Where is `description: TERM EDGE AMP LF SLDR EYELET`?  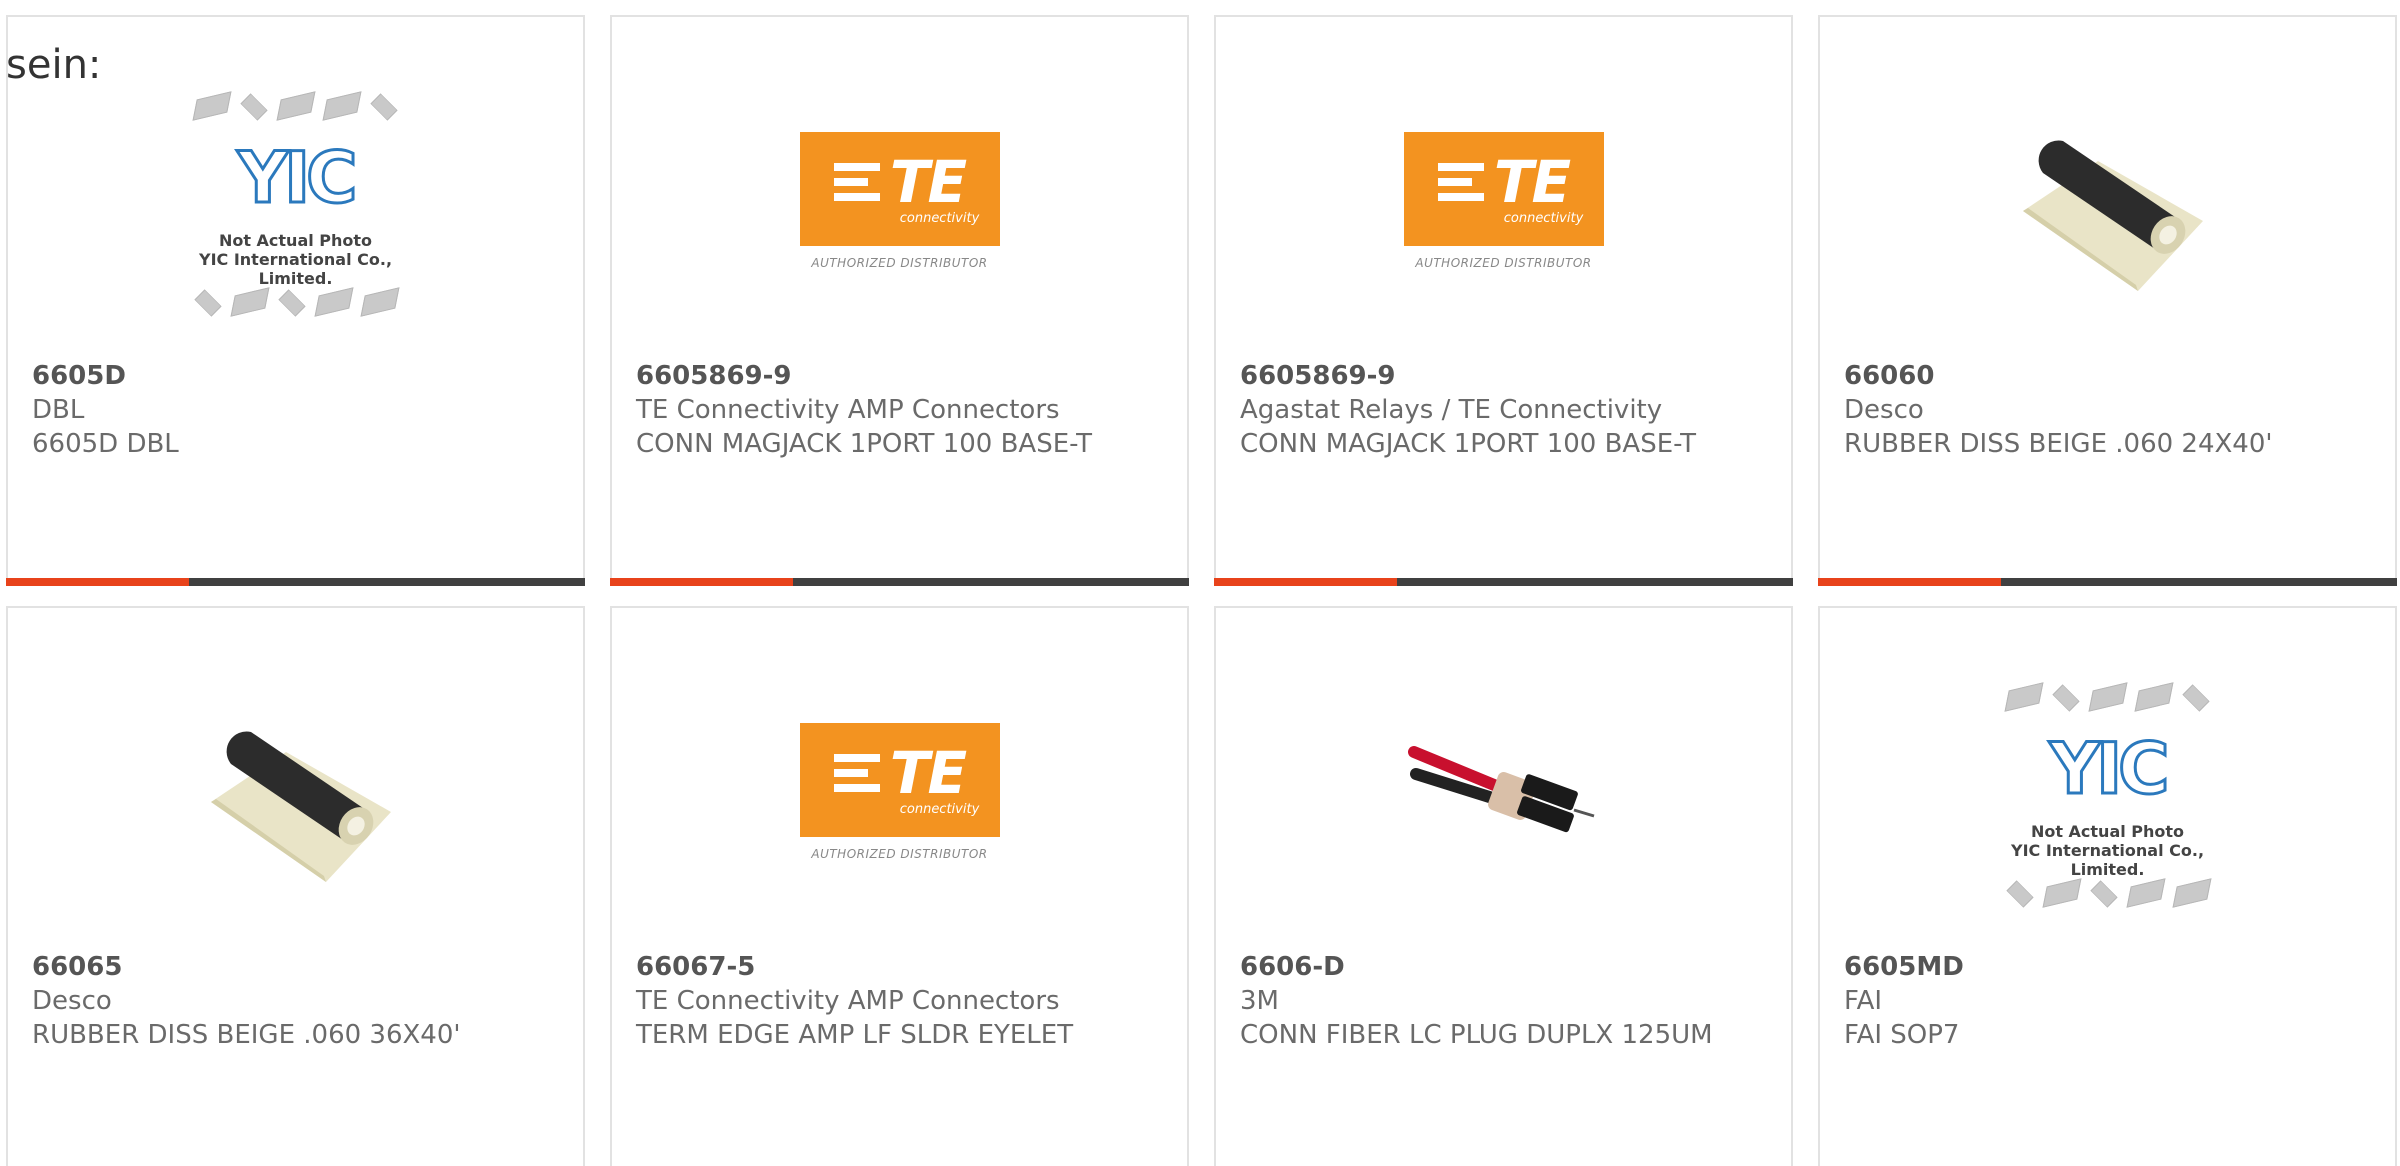
description: TERM EDGE AMP LF SLDR EYELET is located at coordinates (855, 1035).